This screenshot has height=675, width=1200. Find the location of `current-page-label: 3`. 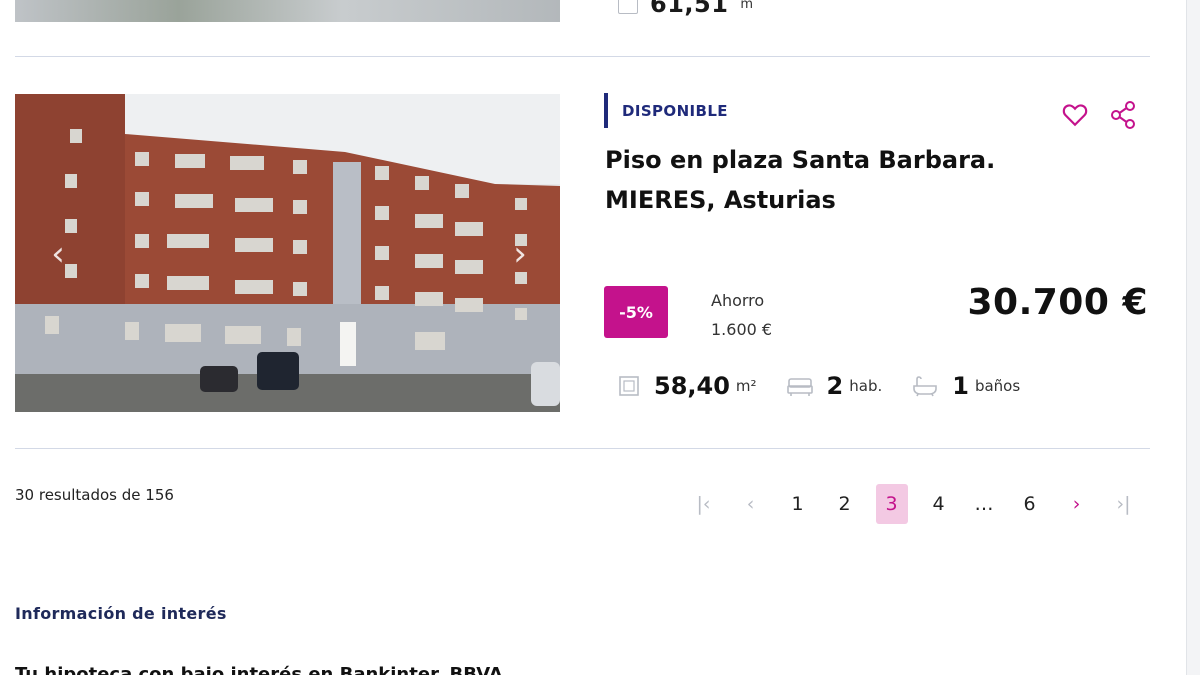

current-page-label: 3 is located at coordinates (891, 504).